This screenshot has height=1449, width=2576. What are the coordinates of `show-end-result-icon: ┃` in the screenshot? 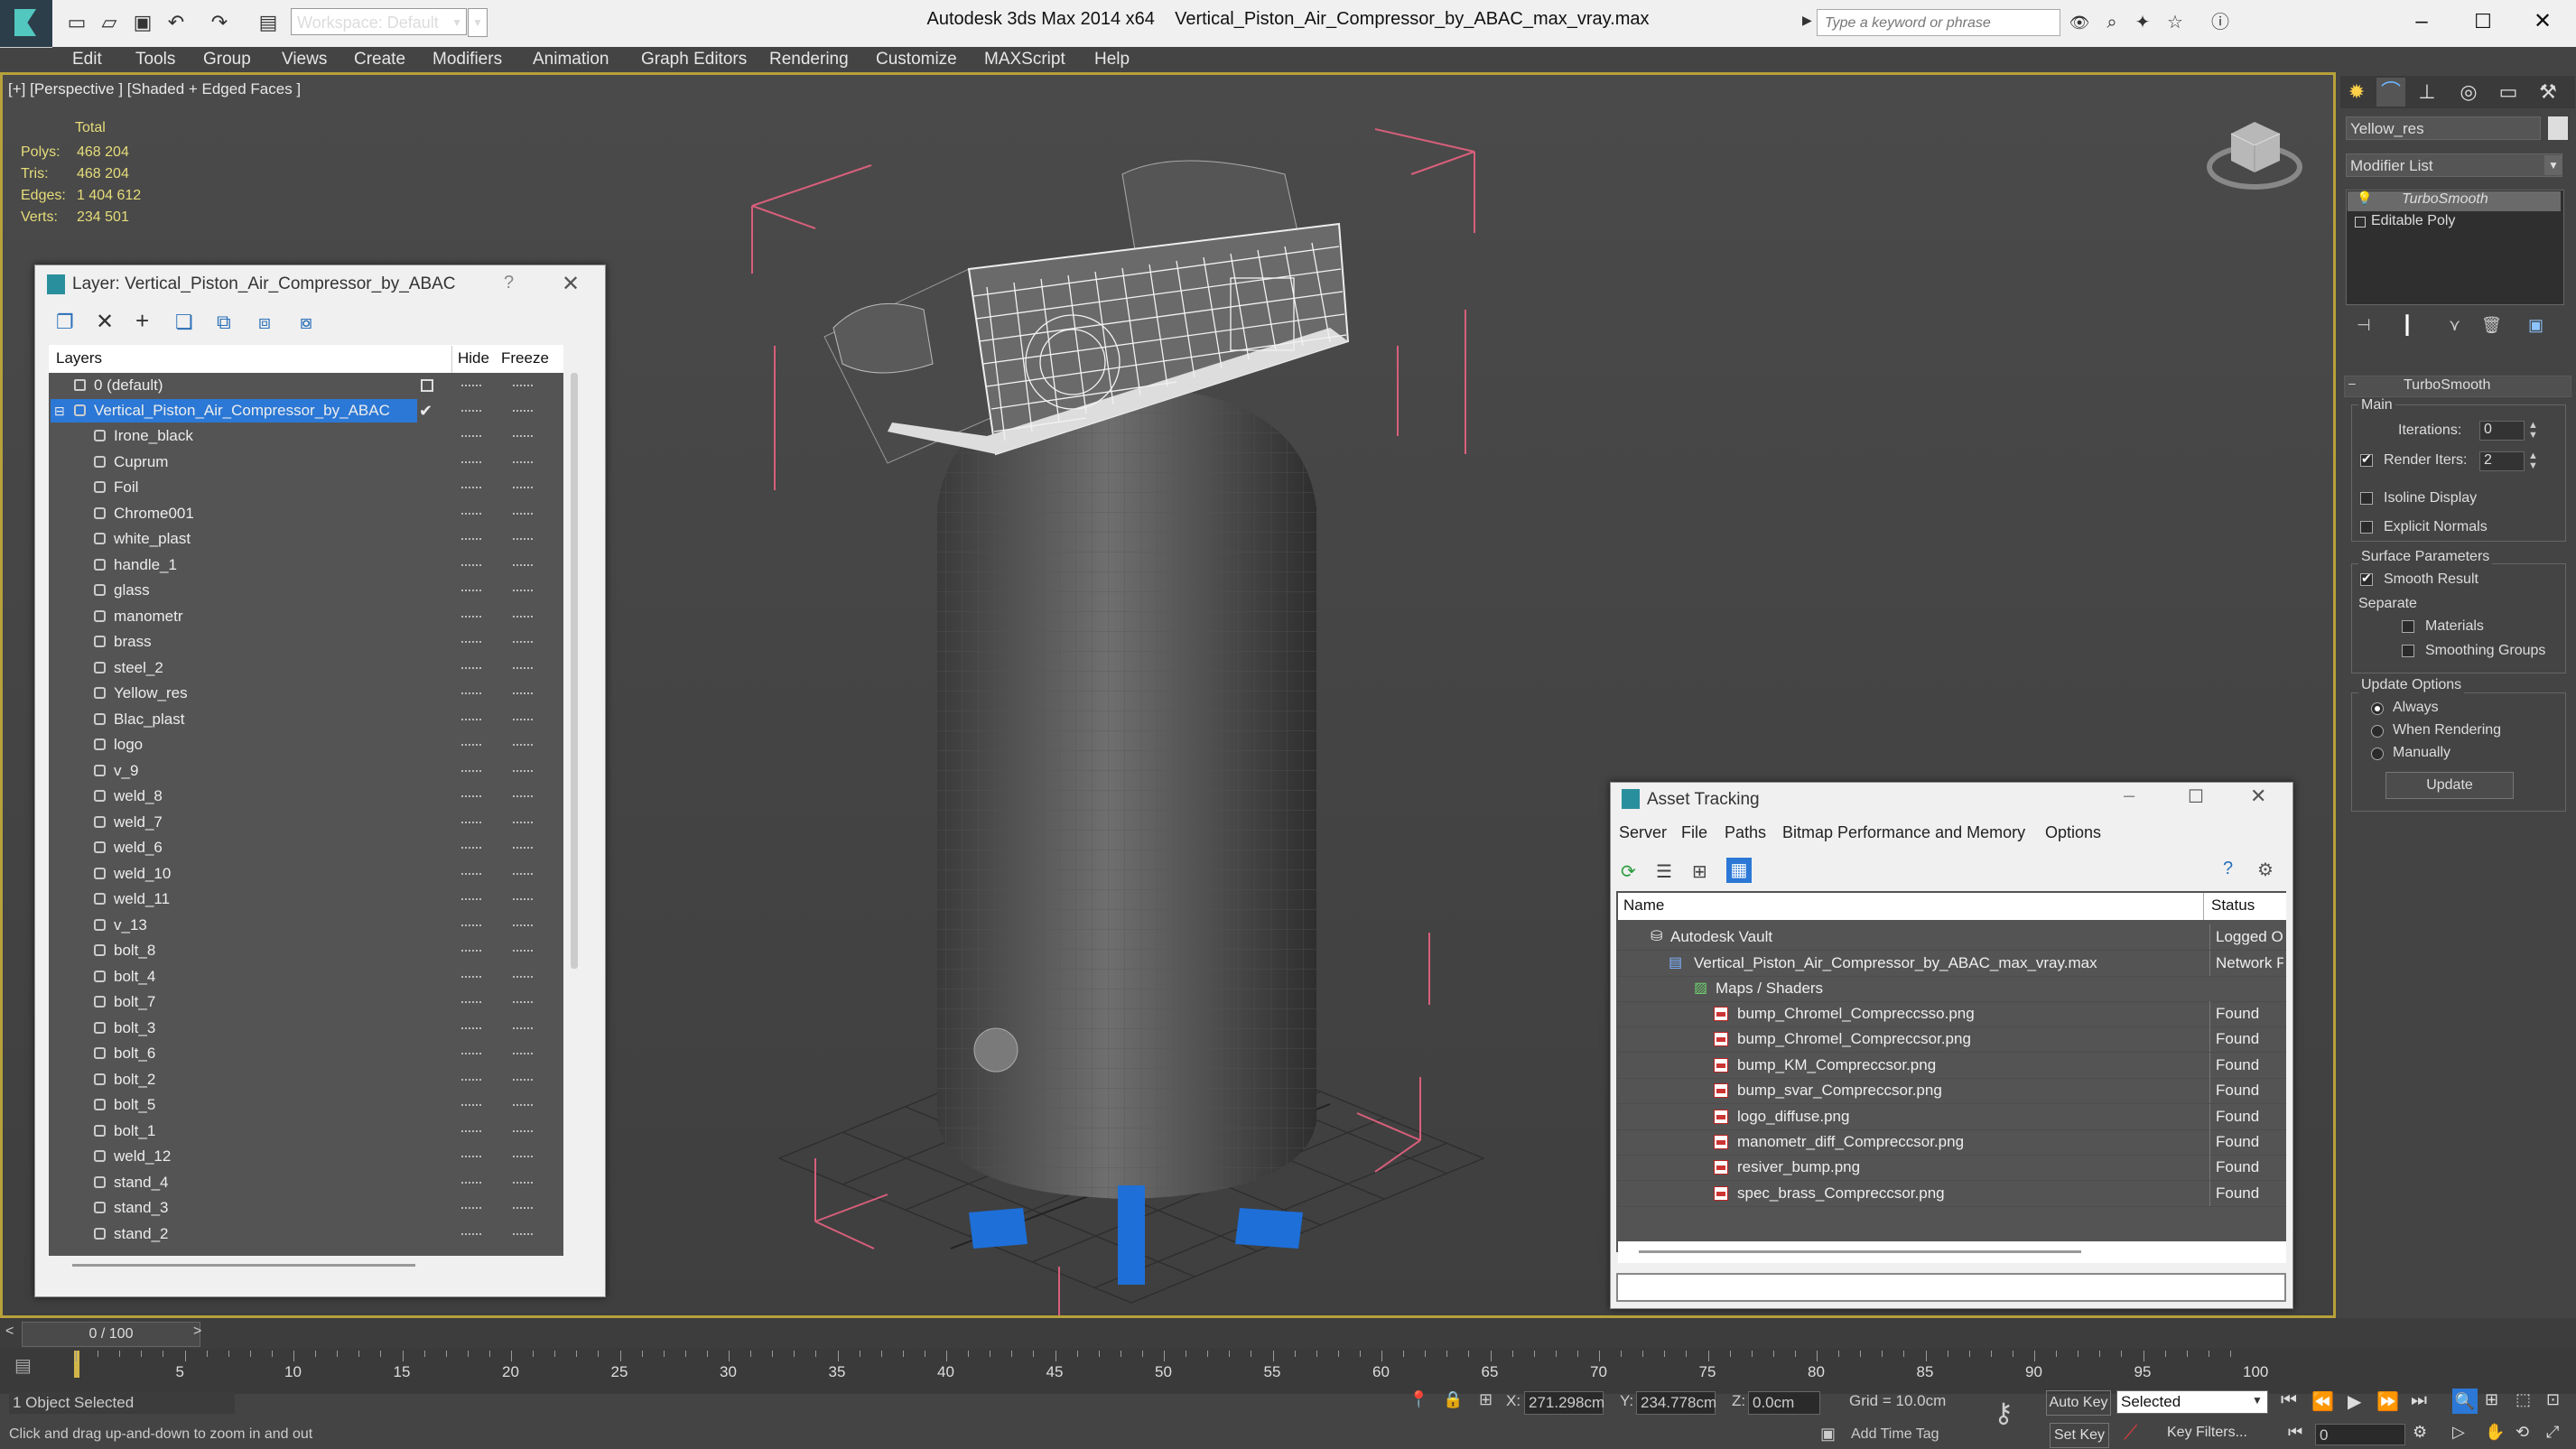 It's located at (2407, 325).